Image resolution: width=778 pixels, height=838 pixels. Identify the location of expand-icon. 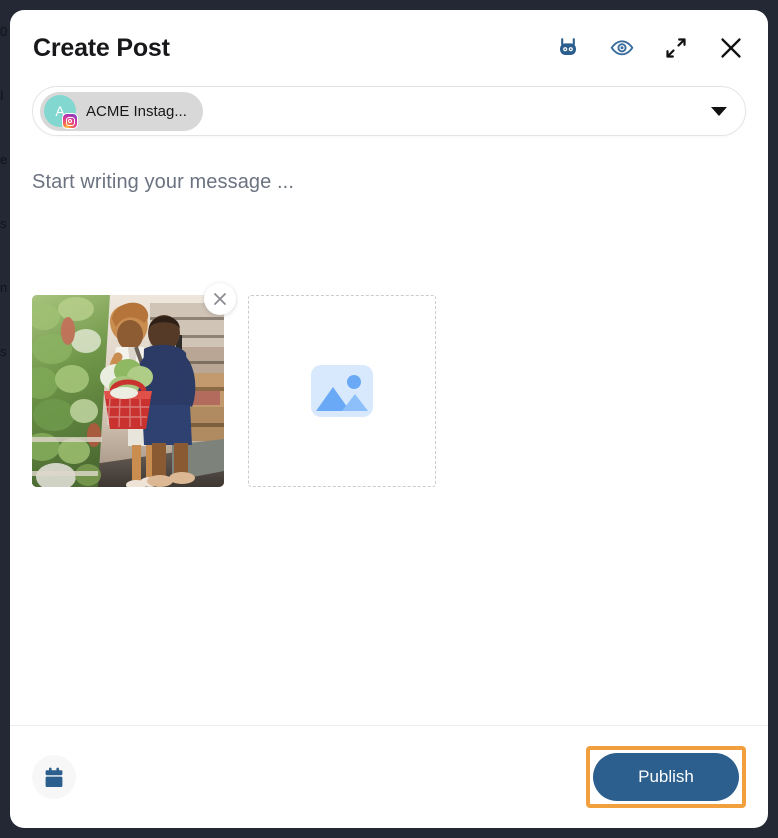
(676, 48).